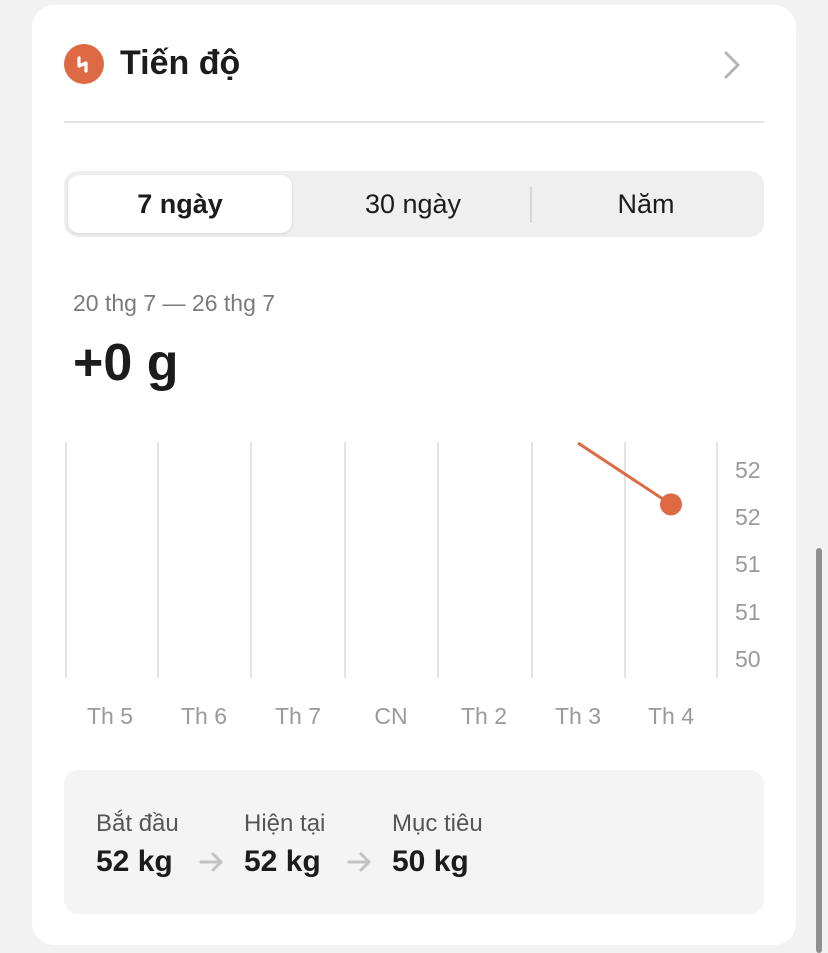 The height and width of the screenshot is (953, 828). Describe the element at coordinates (430, 861) in the screenshot. I see `goal-value: 50 kg` at that location.